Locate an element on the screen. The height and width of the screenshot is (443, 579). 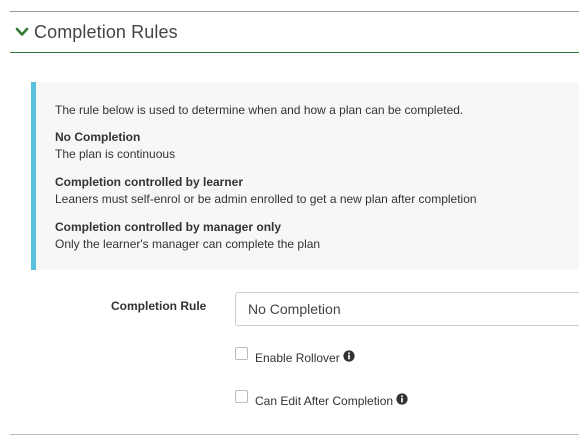
section-title: Completion Rules is located at coordinates (106, 31).